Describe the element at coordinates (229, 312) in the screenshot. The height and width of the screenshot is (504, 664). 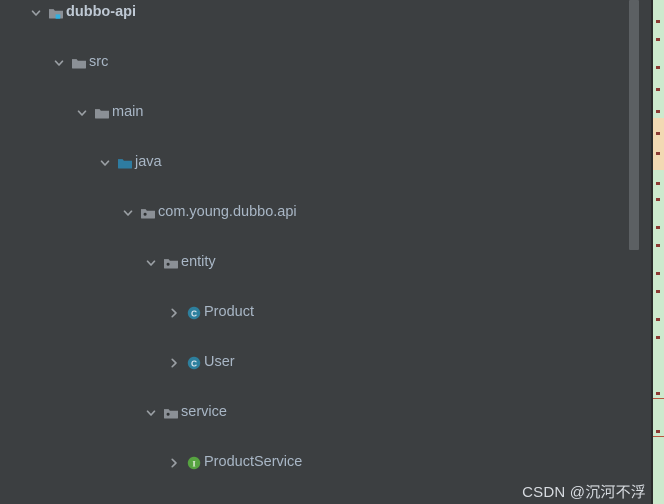
I see `tree-row-label: Product` at that location.